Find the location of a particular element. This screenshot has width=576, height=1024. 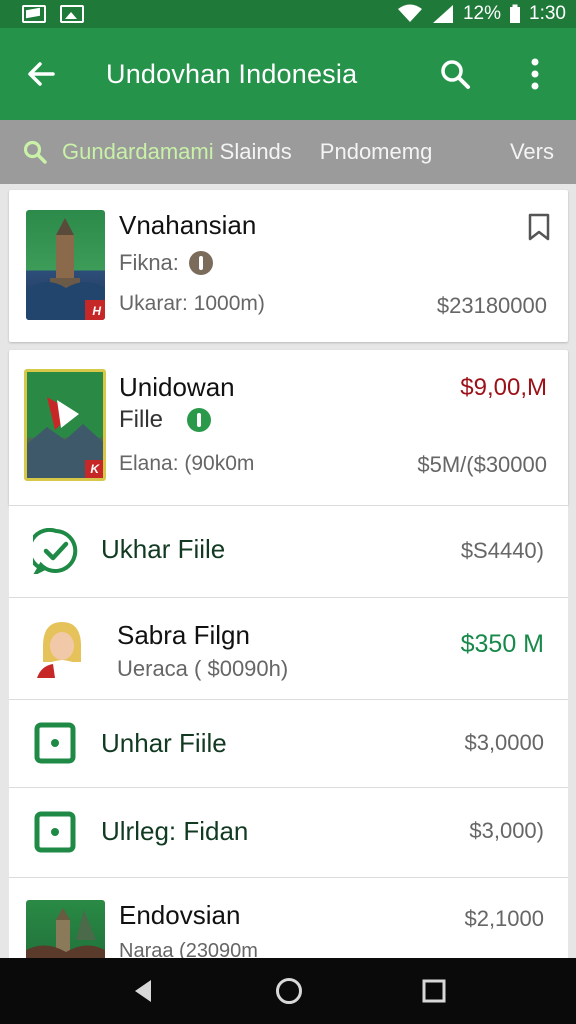

card-thumbnail: H is located at coordinates (65, 265).